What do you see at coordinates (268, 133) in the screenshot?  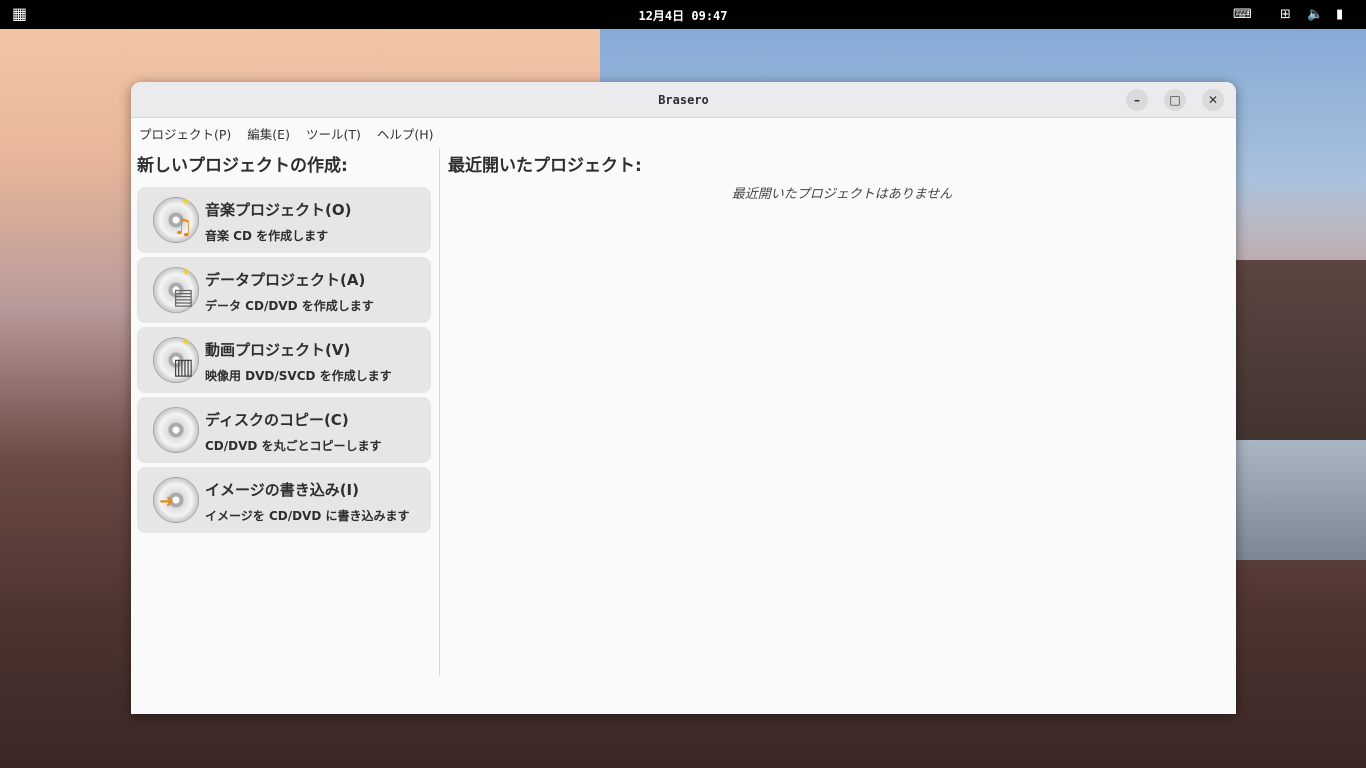 I see `menu-edit: 編集(E)` at bounding box center [268, 133].